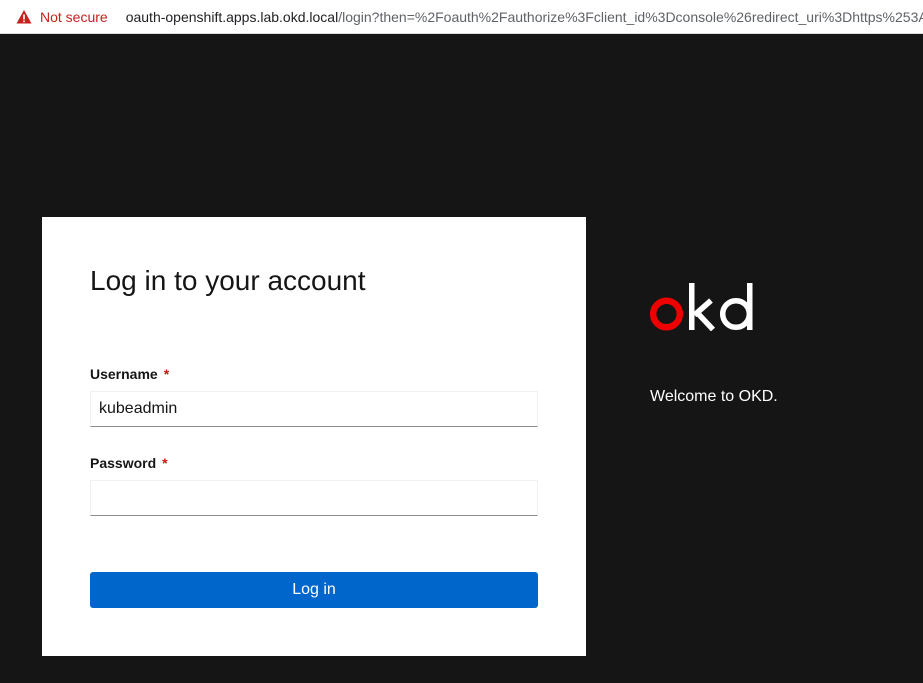 This screenshot has width=923, height=683. Describe the element at coordinates (123, 463) in the screenshot. I see `password-label-text: Password` at that location.